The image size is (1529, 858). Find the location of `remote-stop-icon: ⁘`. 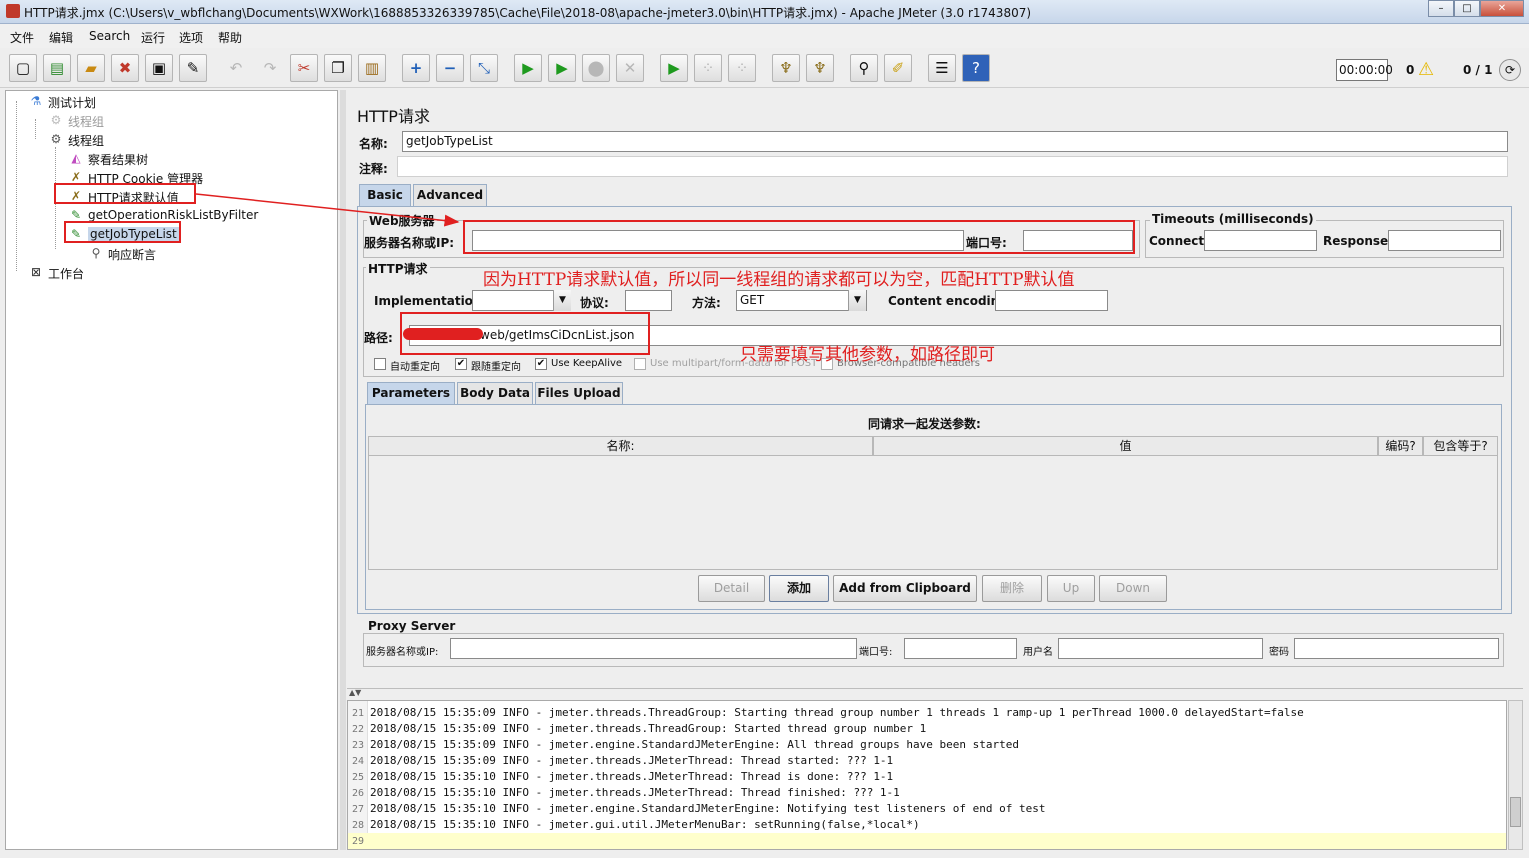

remote-stop-icon: ⁘ is located at coordinates (708, 68).